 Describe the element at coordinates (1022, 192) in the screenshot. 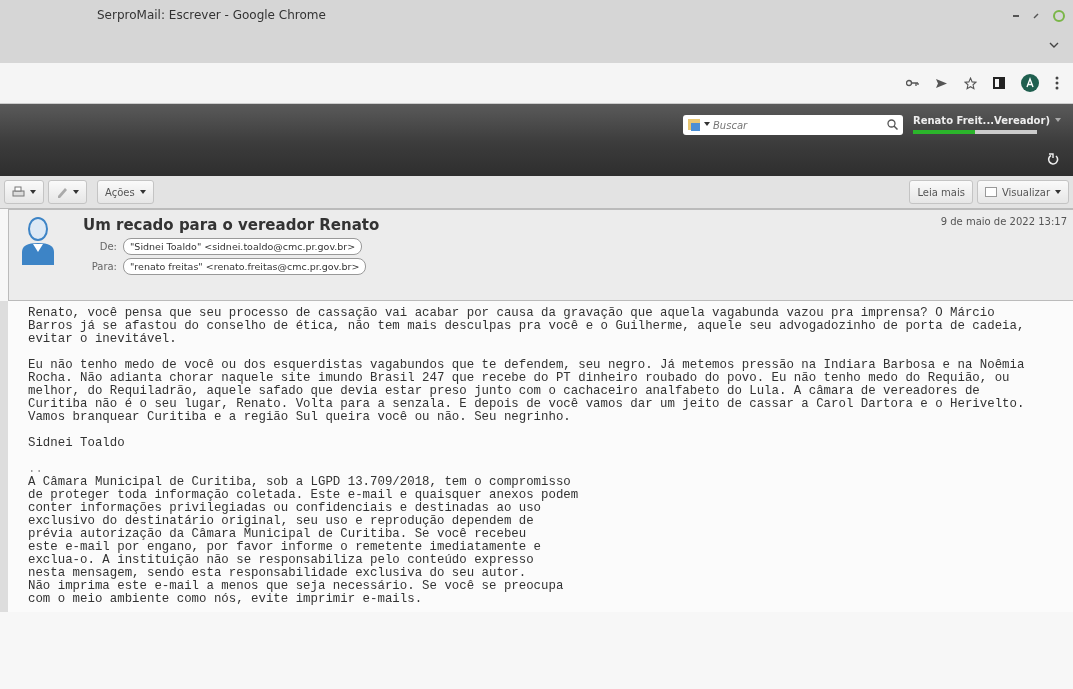

I see `view-button: Visualizar` at that location.